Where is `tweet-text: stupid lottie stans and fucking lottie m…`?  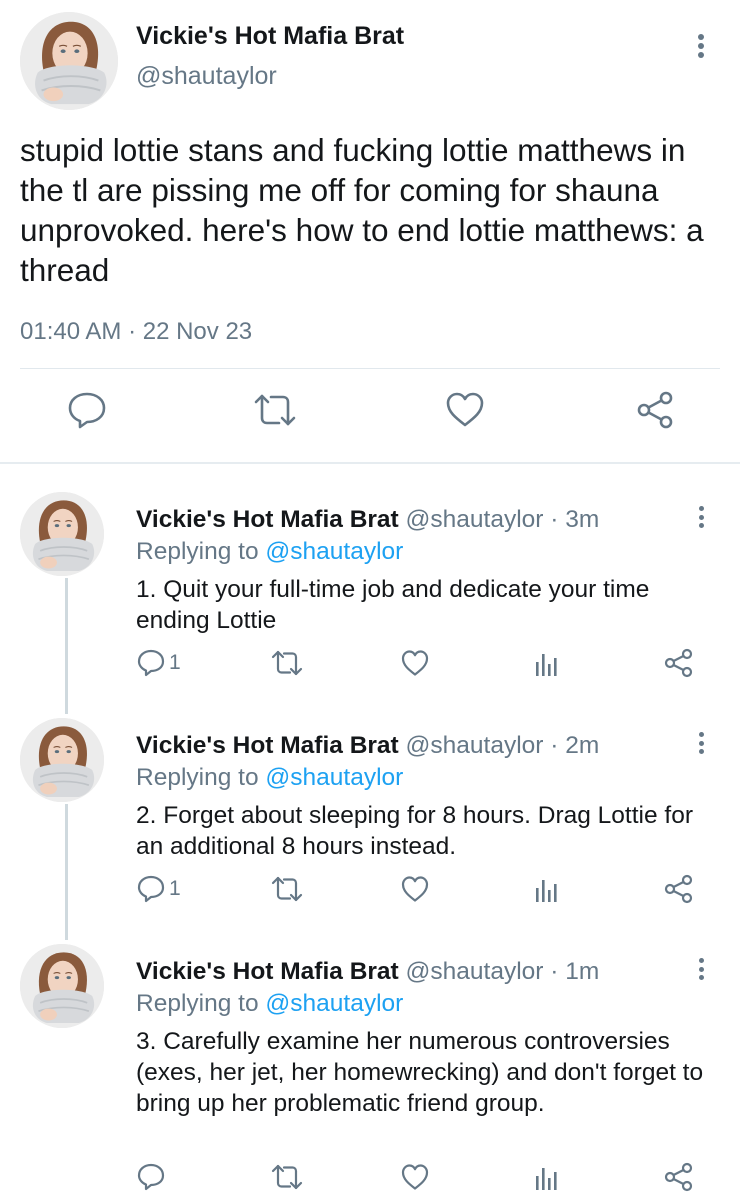 tweet-text: stupid lottie stans and fucking lottie m… is located at coordinates (362, 210).